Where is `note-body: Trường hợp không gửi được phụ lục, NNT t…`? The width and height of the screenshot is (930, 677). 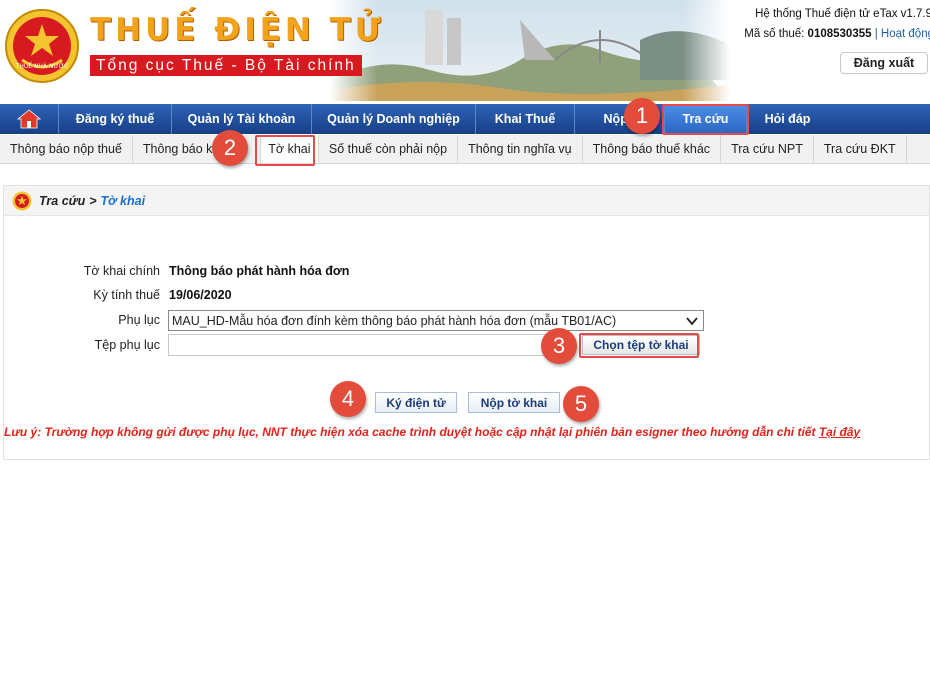
note-body: Trường hợp không gửi được phụ lục, NNT t… is located at coordinates (430, 432).